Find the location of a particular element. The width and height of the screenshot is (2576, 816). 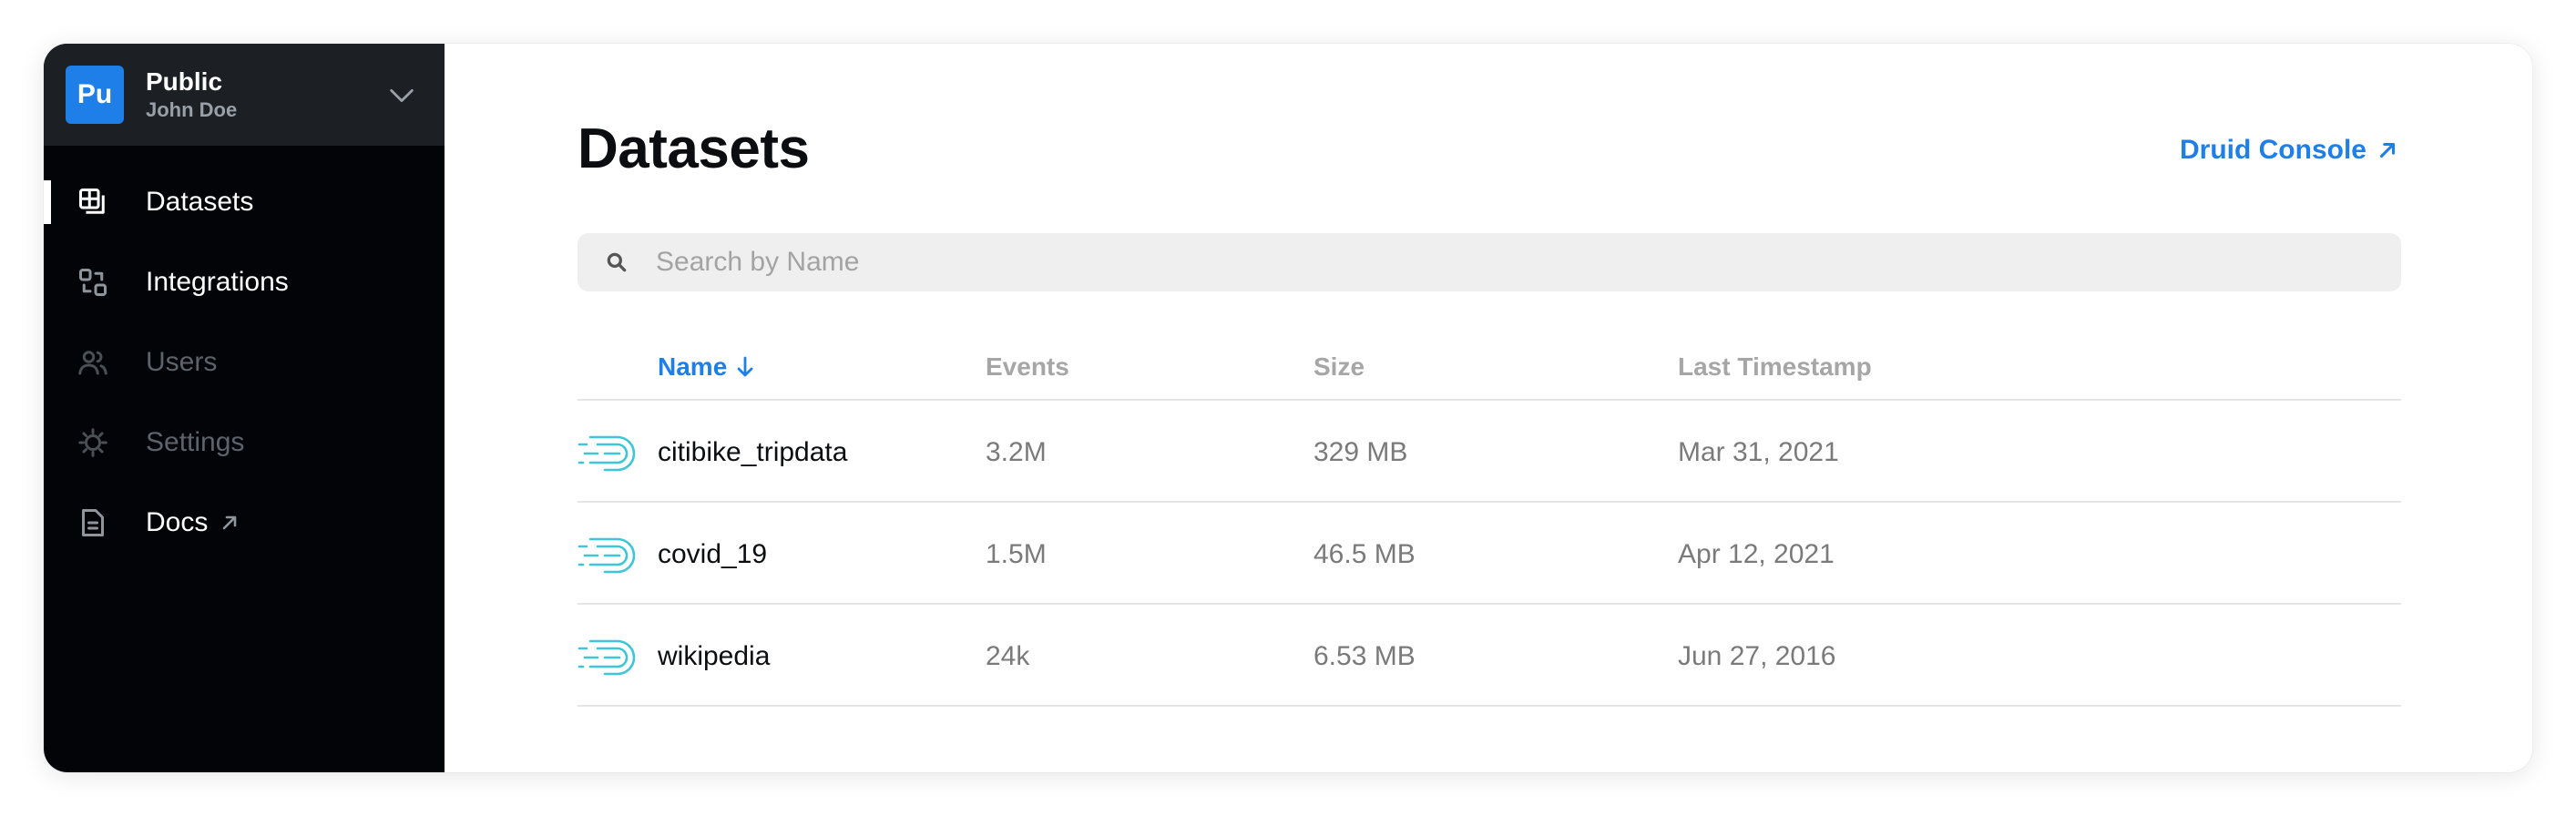

column-header-last-timestamp: Last Timestamp is located at coordinates (1775, 367).